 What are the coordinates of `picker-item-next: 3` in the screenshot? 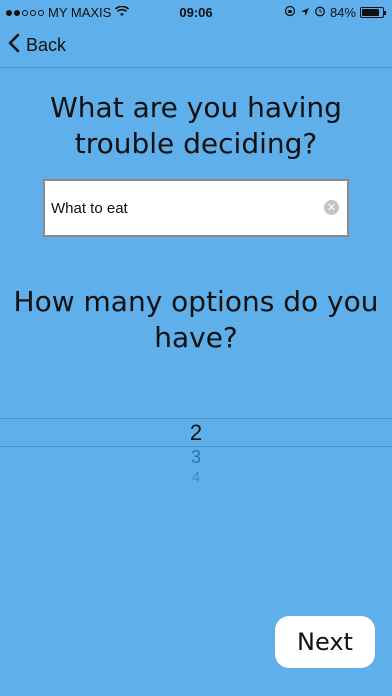 It's located at (196, 457).